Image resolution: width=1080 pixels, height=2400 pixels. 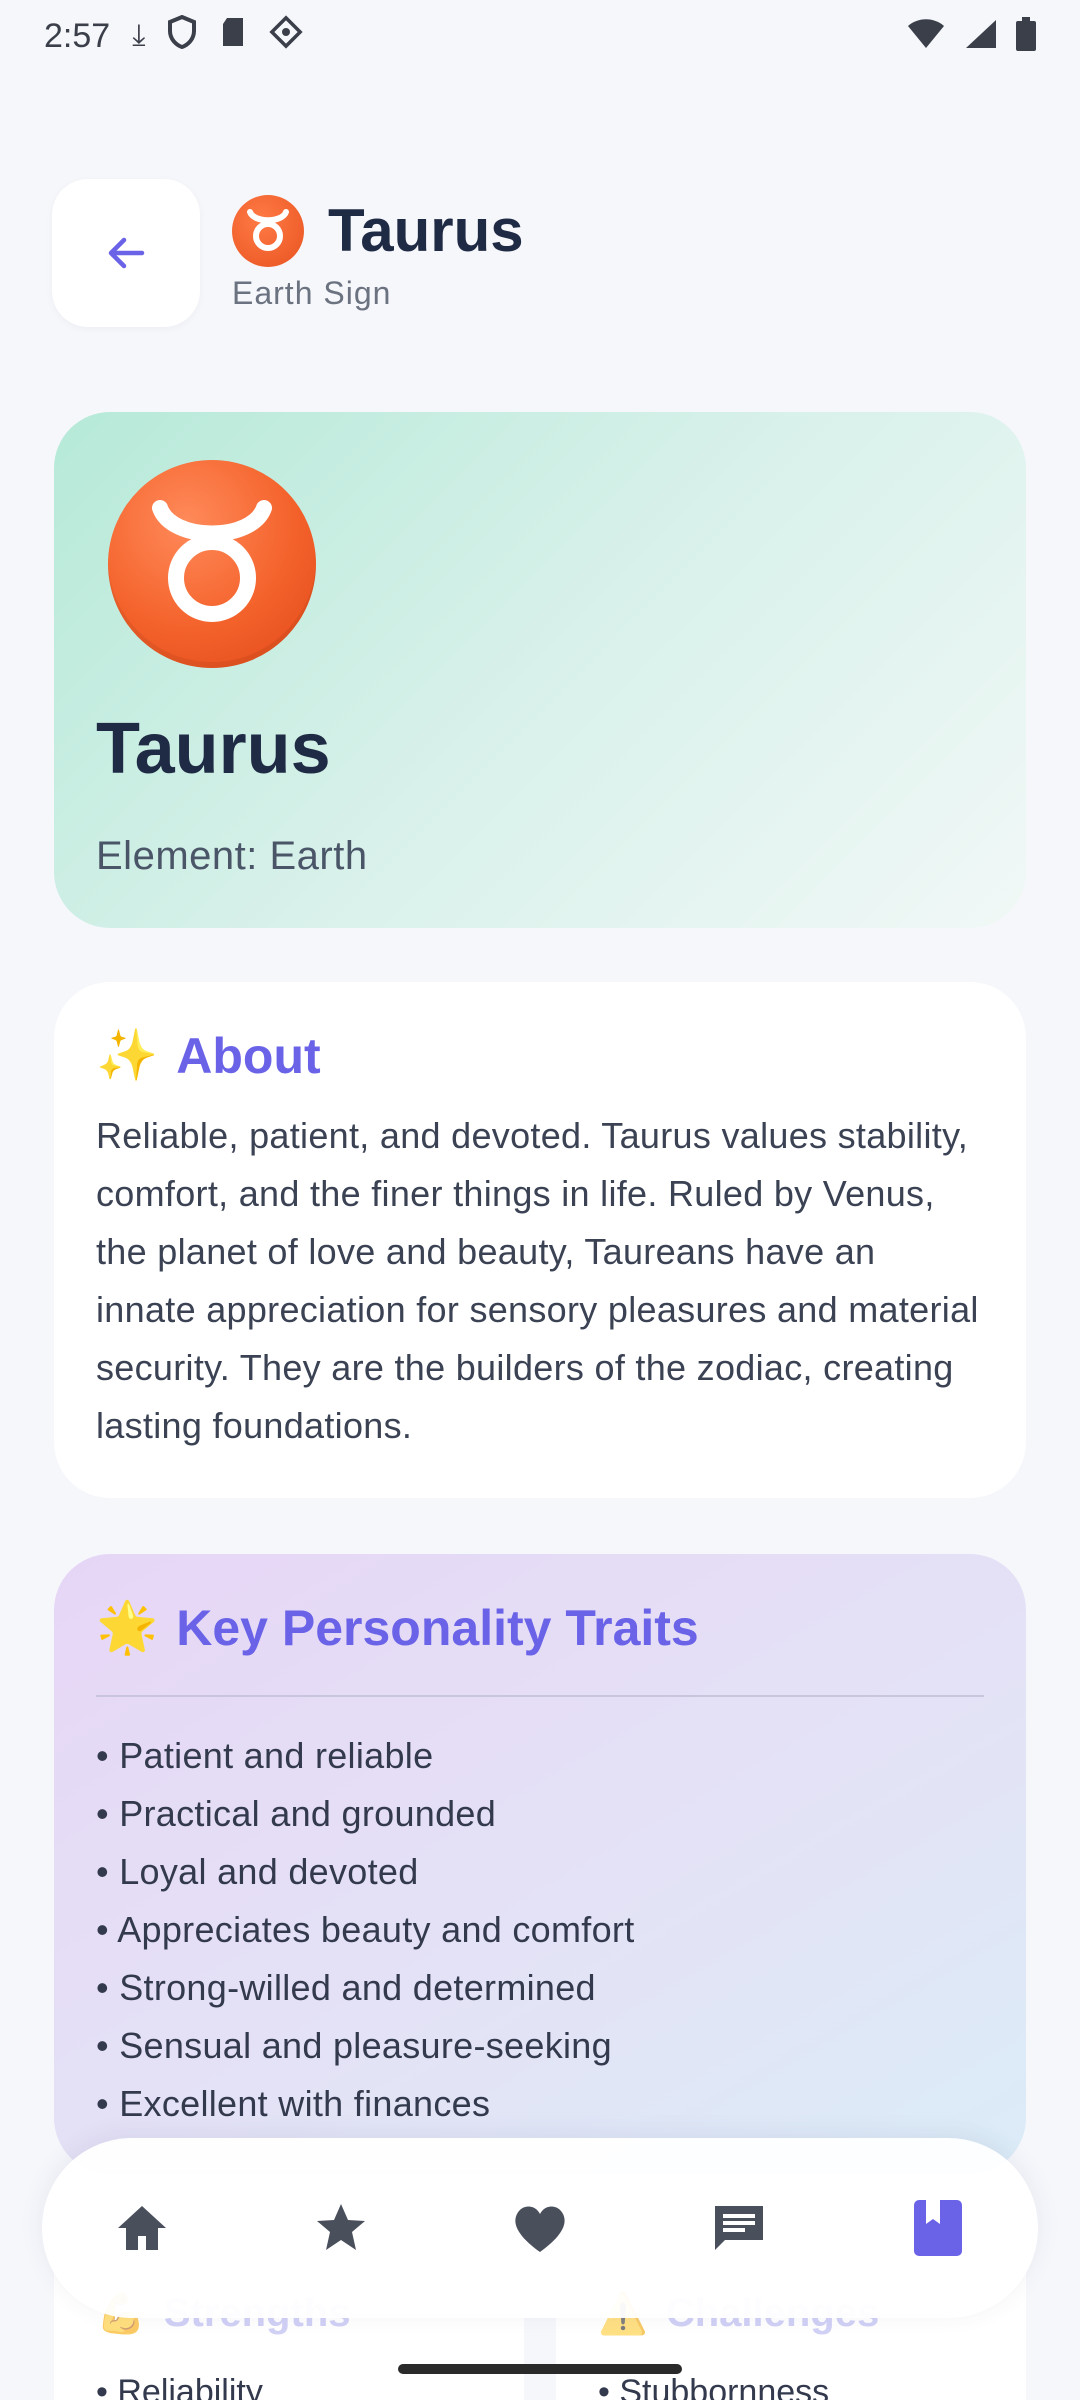 I want to click on status-right, so click(x=971, y=36).